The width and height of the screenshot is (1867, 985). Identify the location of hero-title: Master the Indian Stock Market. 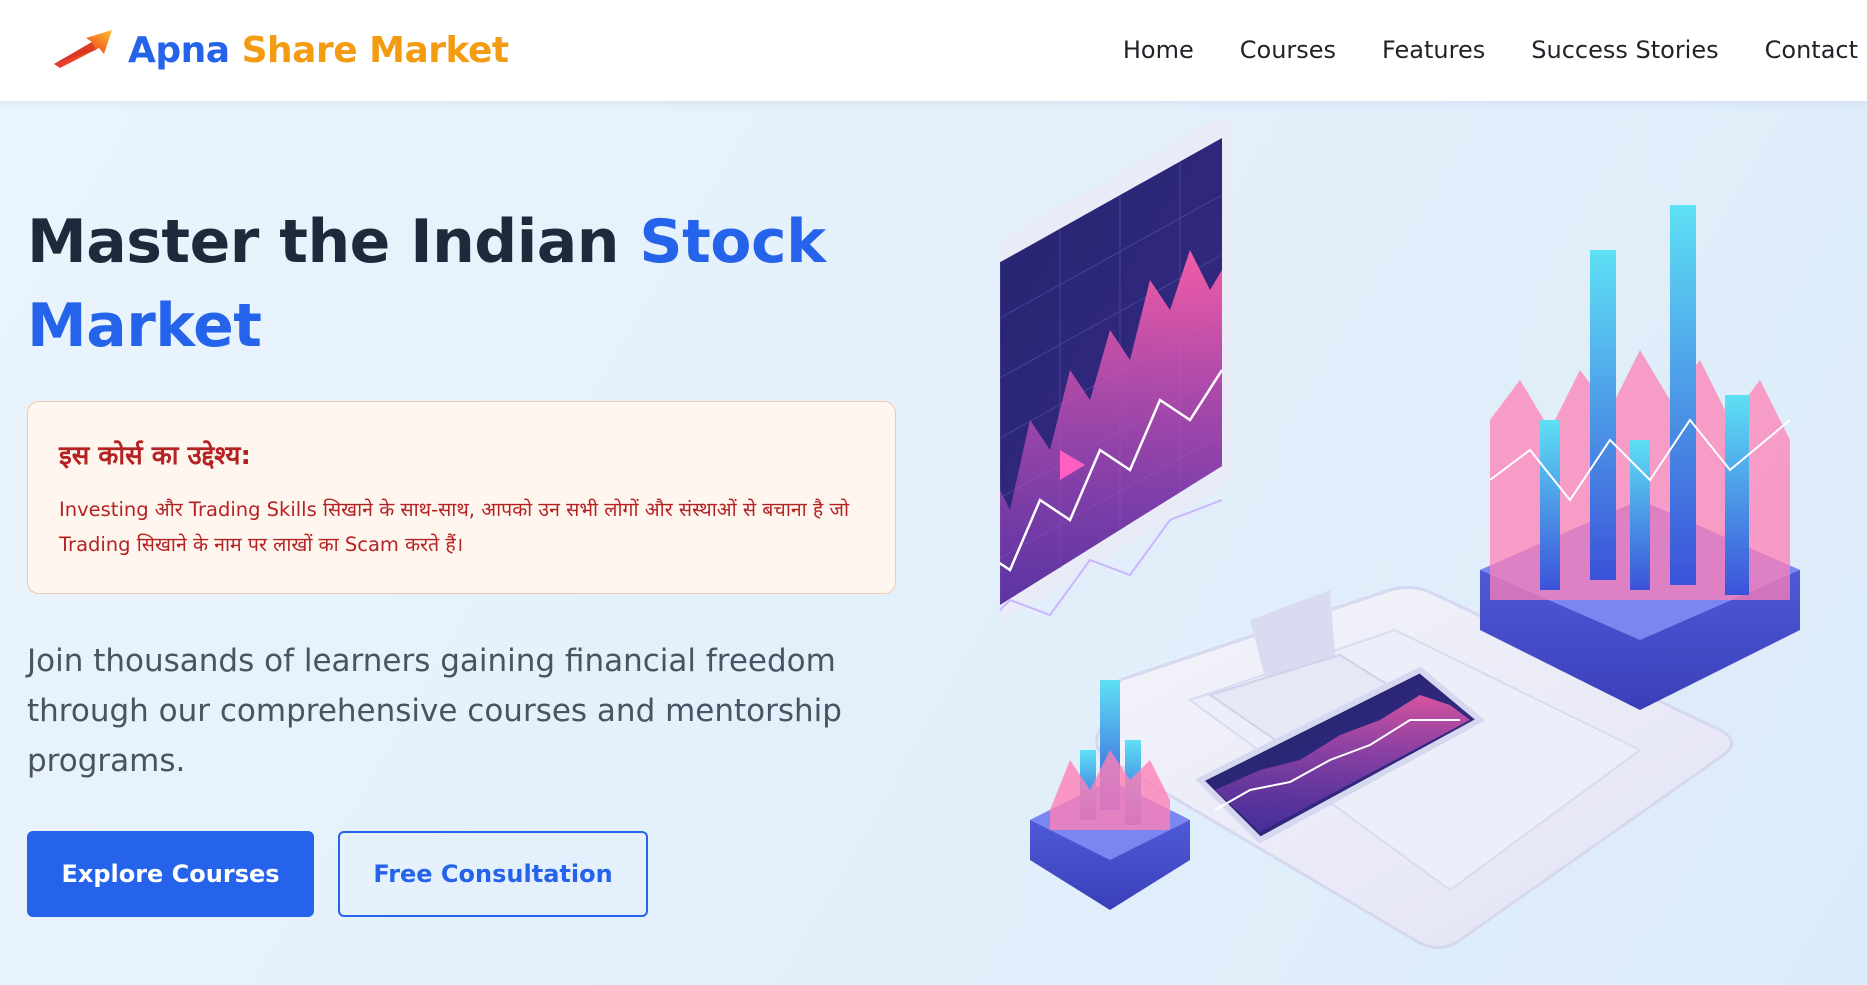
(477, 284).